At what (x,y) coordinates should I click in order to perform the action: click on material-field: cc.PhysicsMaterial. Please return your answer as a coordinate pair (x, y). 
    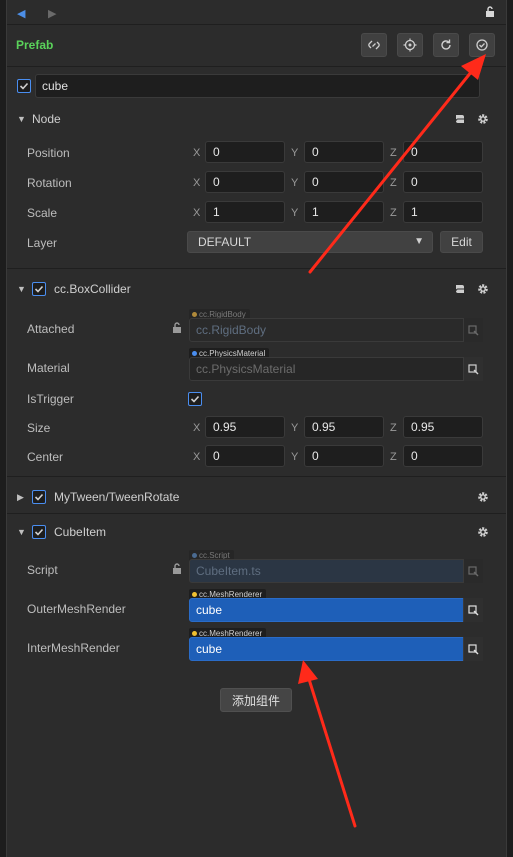
    Looking at the image, I should click on (336, 369).